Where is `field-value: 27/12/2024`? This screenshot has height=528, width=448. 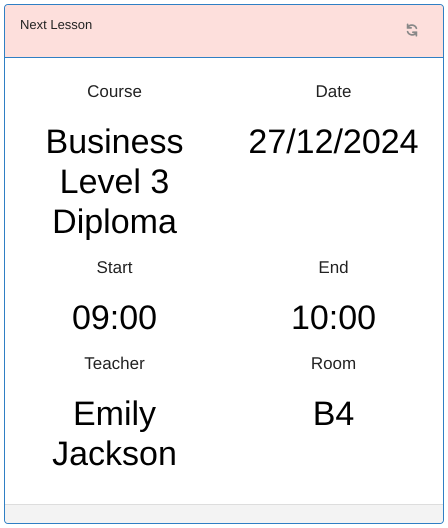
field-value: 27/12/2024 is located at coordinates (333, 142).